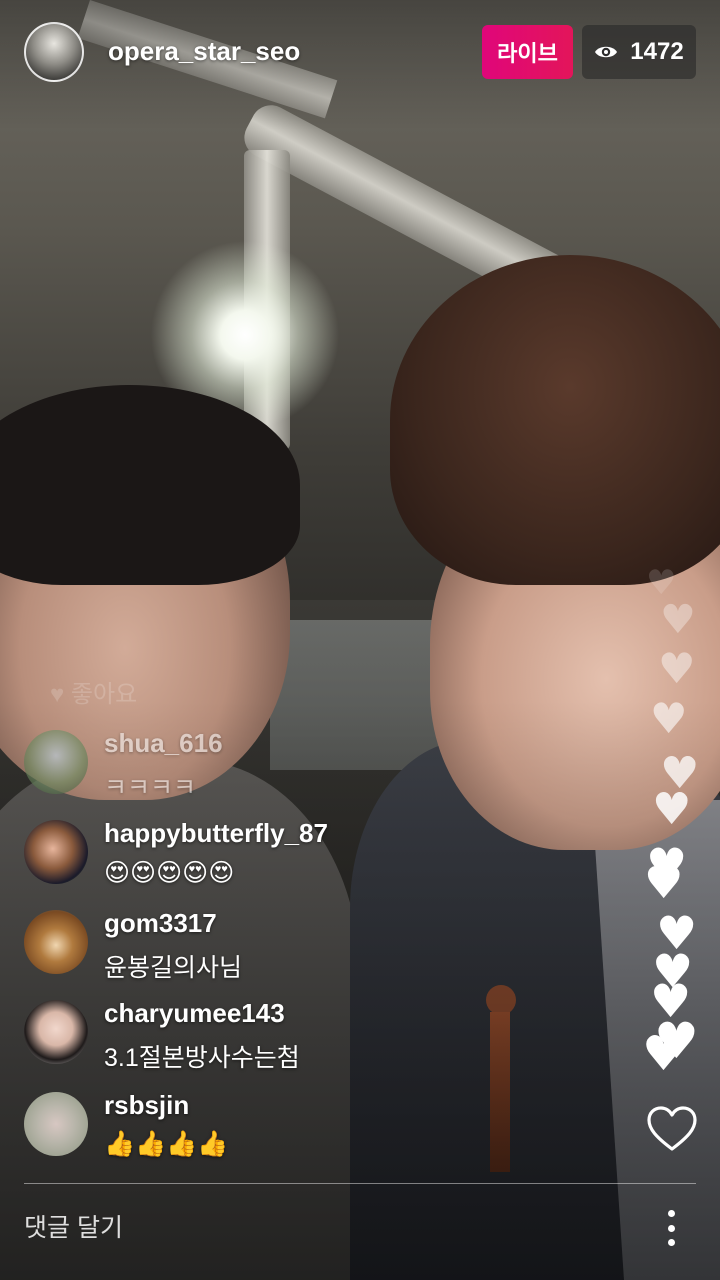 The image size is (720, 1280). What do you see at coordinates (150, 788) in the screenshot?
I see `comment-text: ㅋㅋㅋㅋ` at bounding box center [150, 788].